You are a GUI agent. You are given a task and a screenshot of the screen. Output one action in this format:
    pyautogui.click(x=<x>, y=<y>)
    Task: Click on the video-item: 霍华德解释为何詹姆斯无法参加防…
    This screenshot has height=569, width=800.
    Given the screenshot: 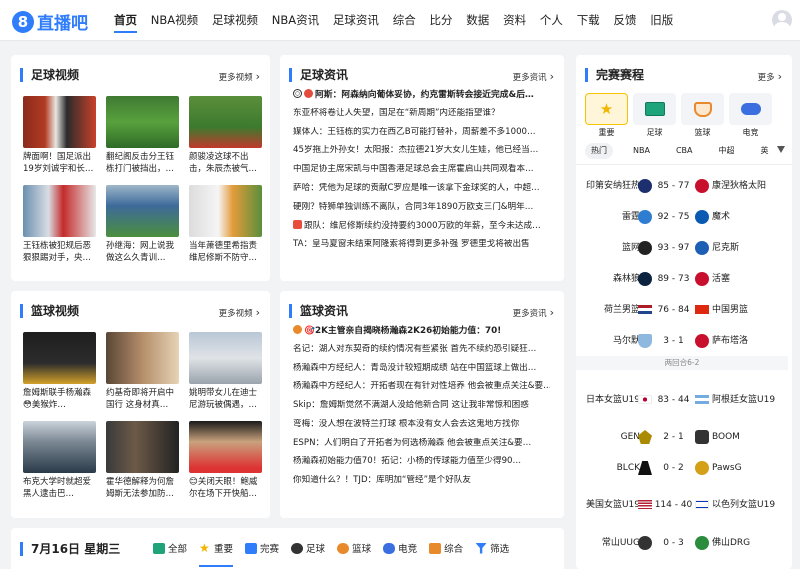 What is the action you would take?
    pyautogui.click(x=142, y=465)
    